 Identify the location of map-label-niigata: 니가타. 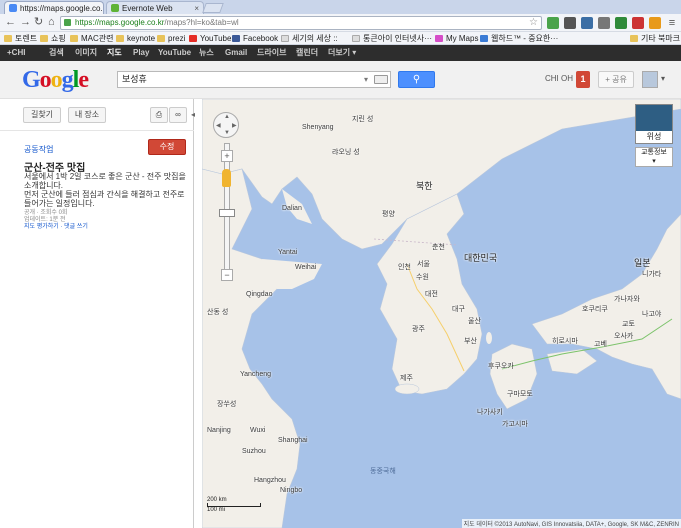
(652, 274).